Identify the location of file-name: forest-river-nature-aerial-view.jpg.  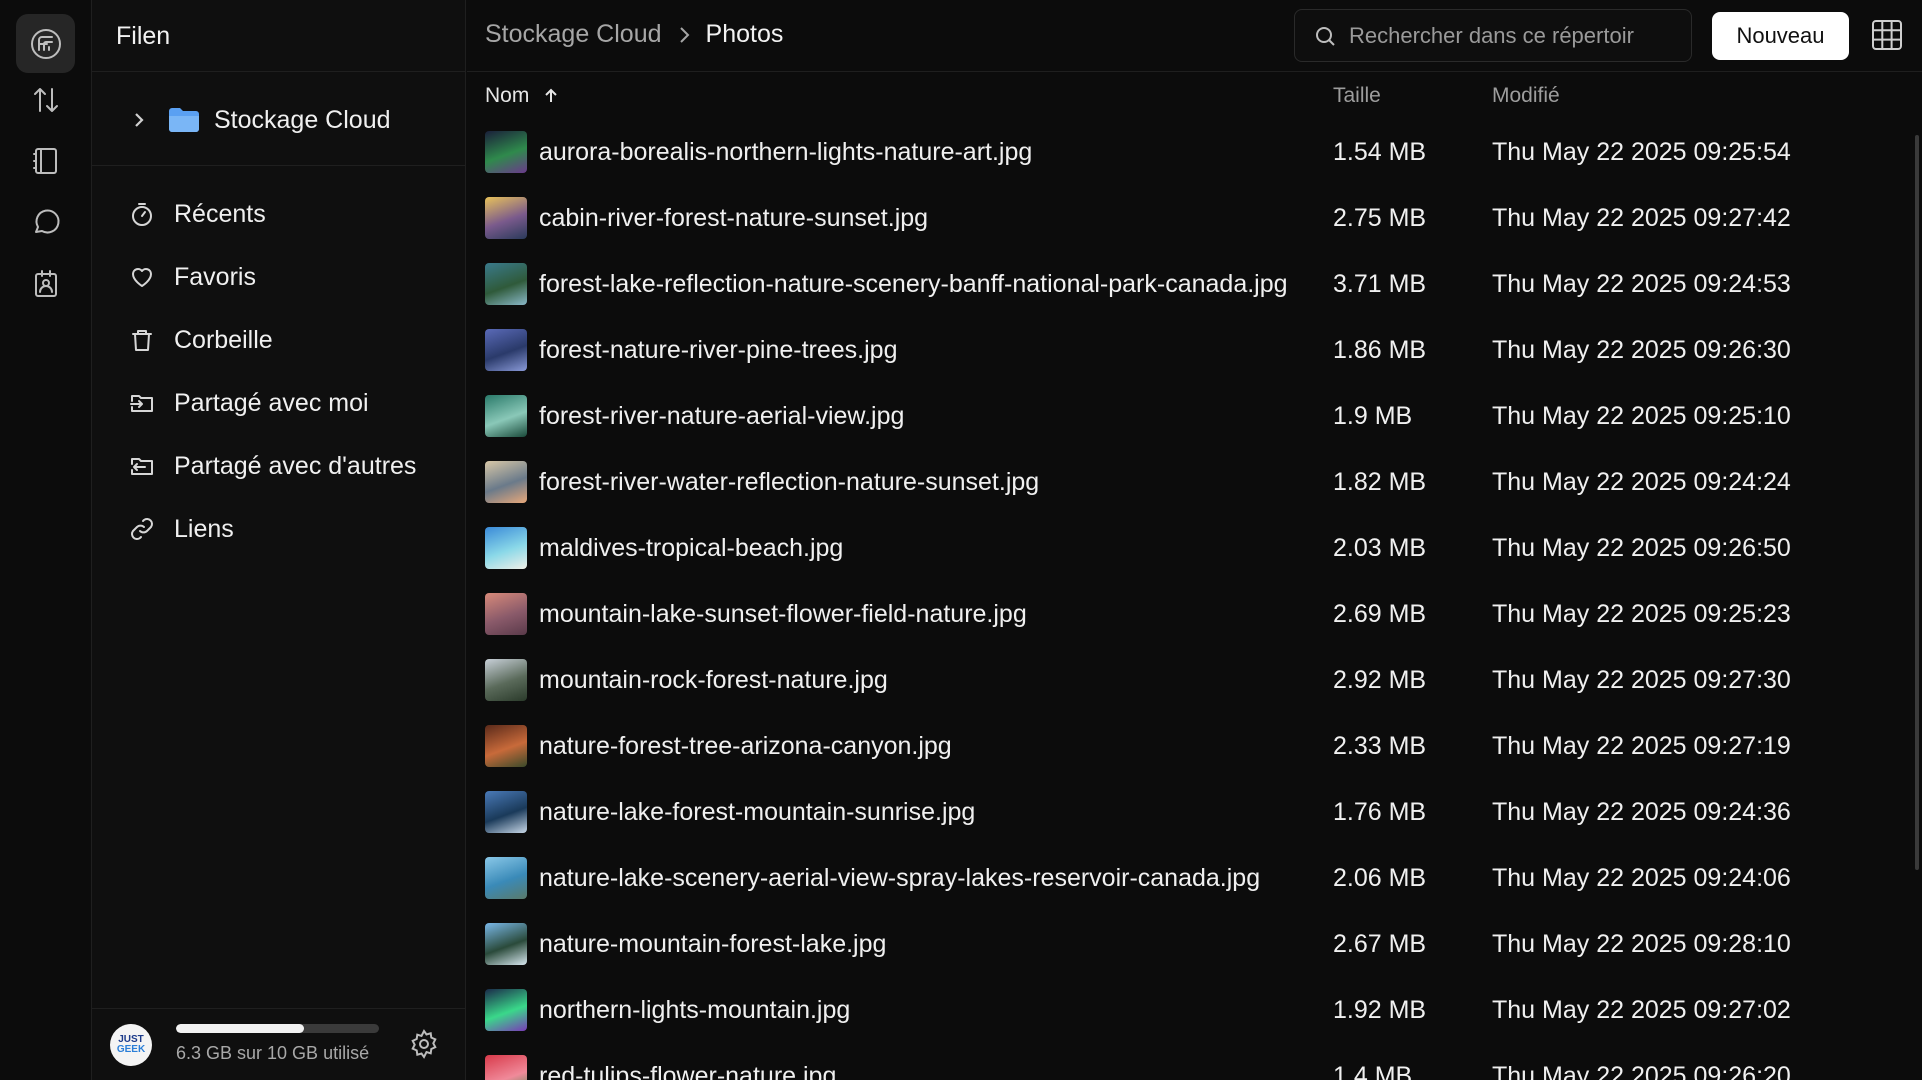
(722, 416).